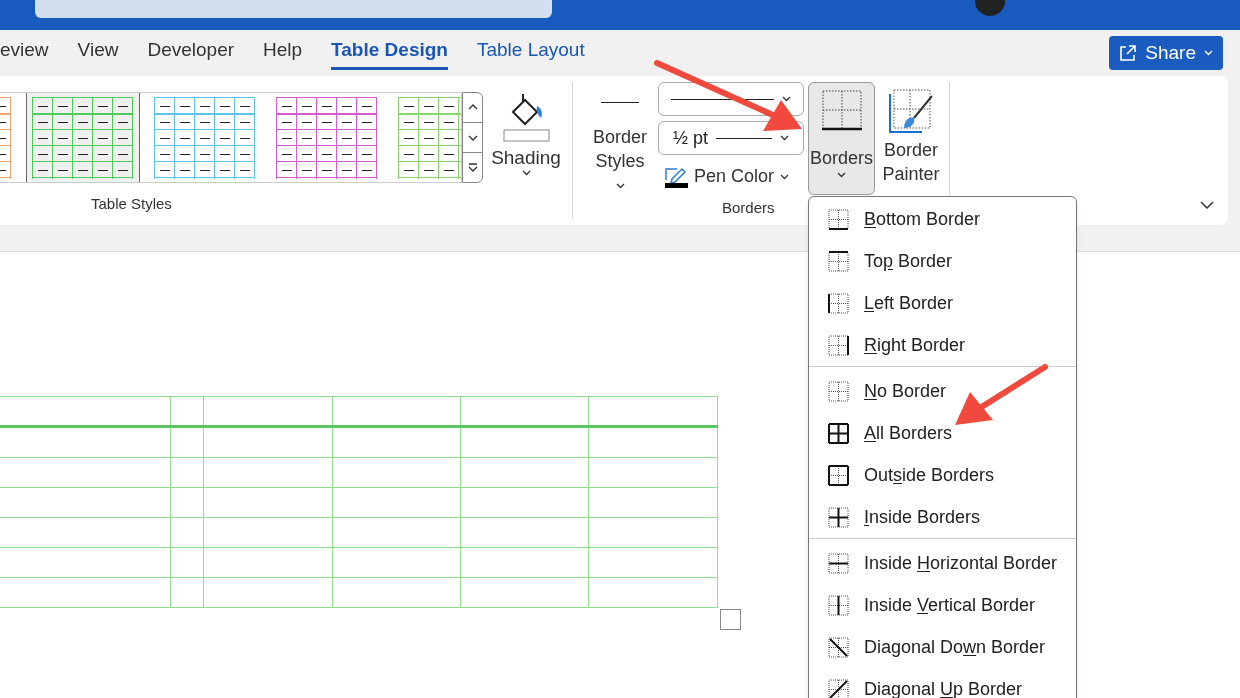  I want to click on ribbon-tab: Table Design, so click(389, 53).